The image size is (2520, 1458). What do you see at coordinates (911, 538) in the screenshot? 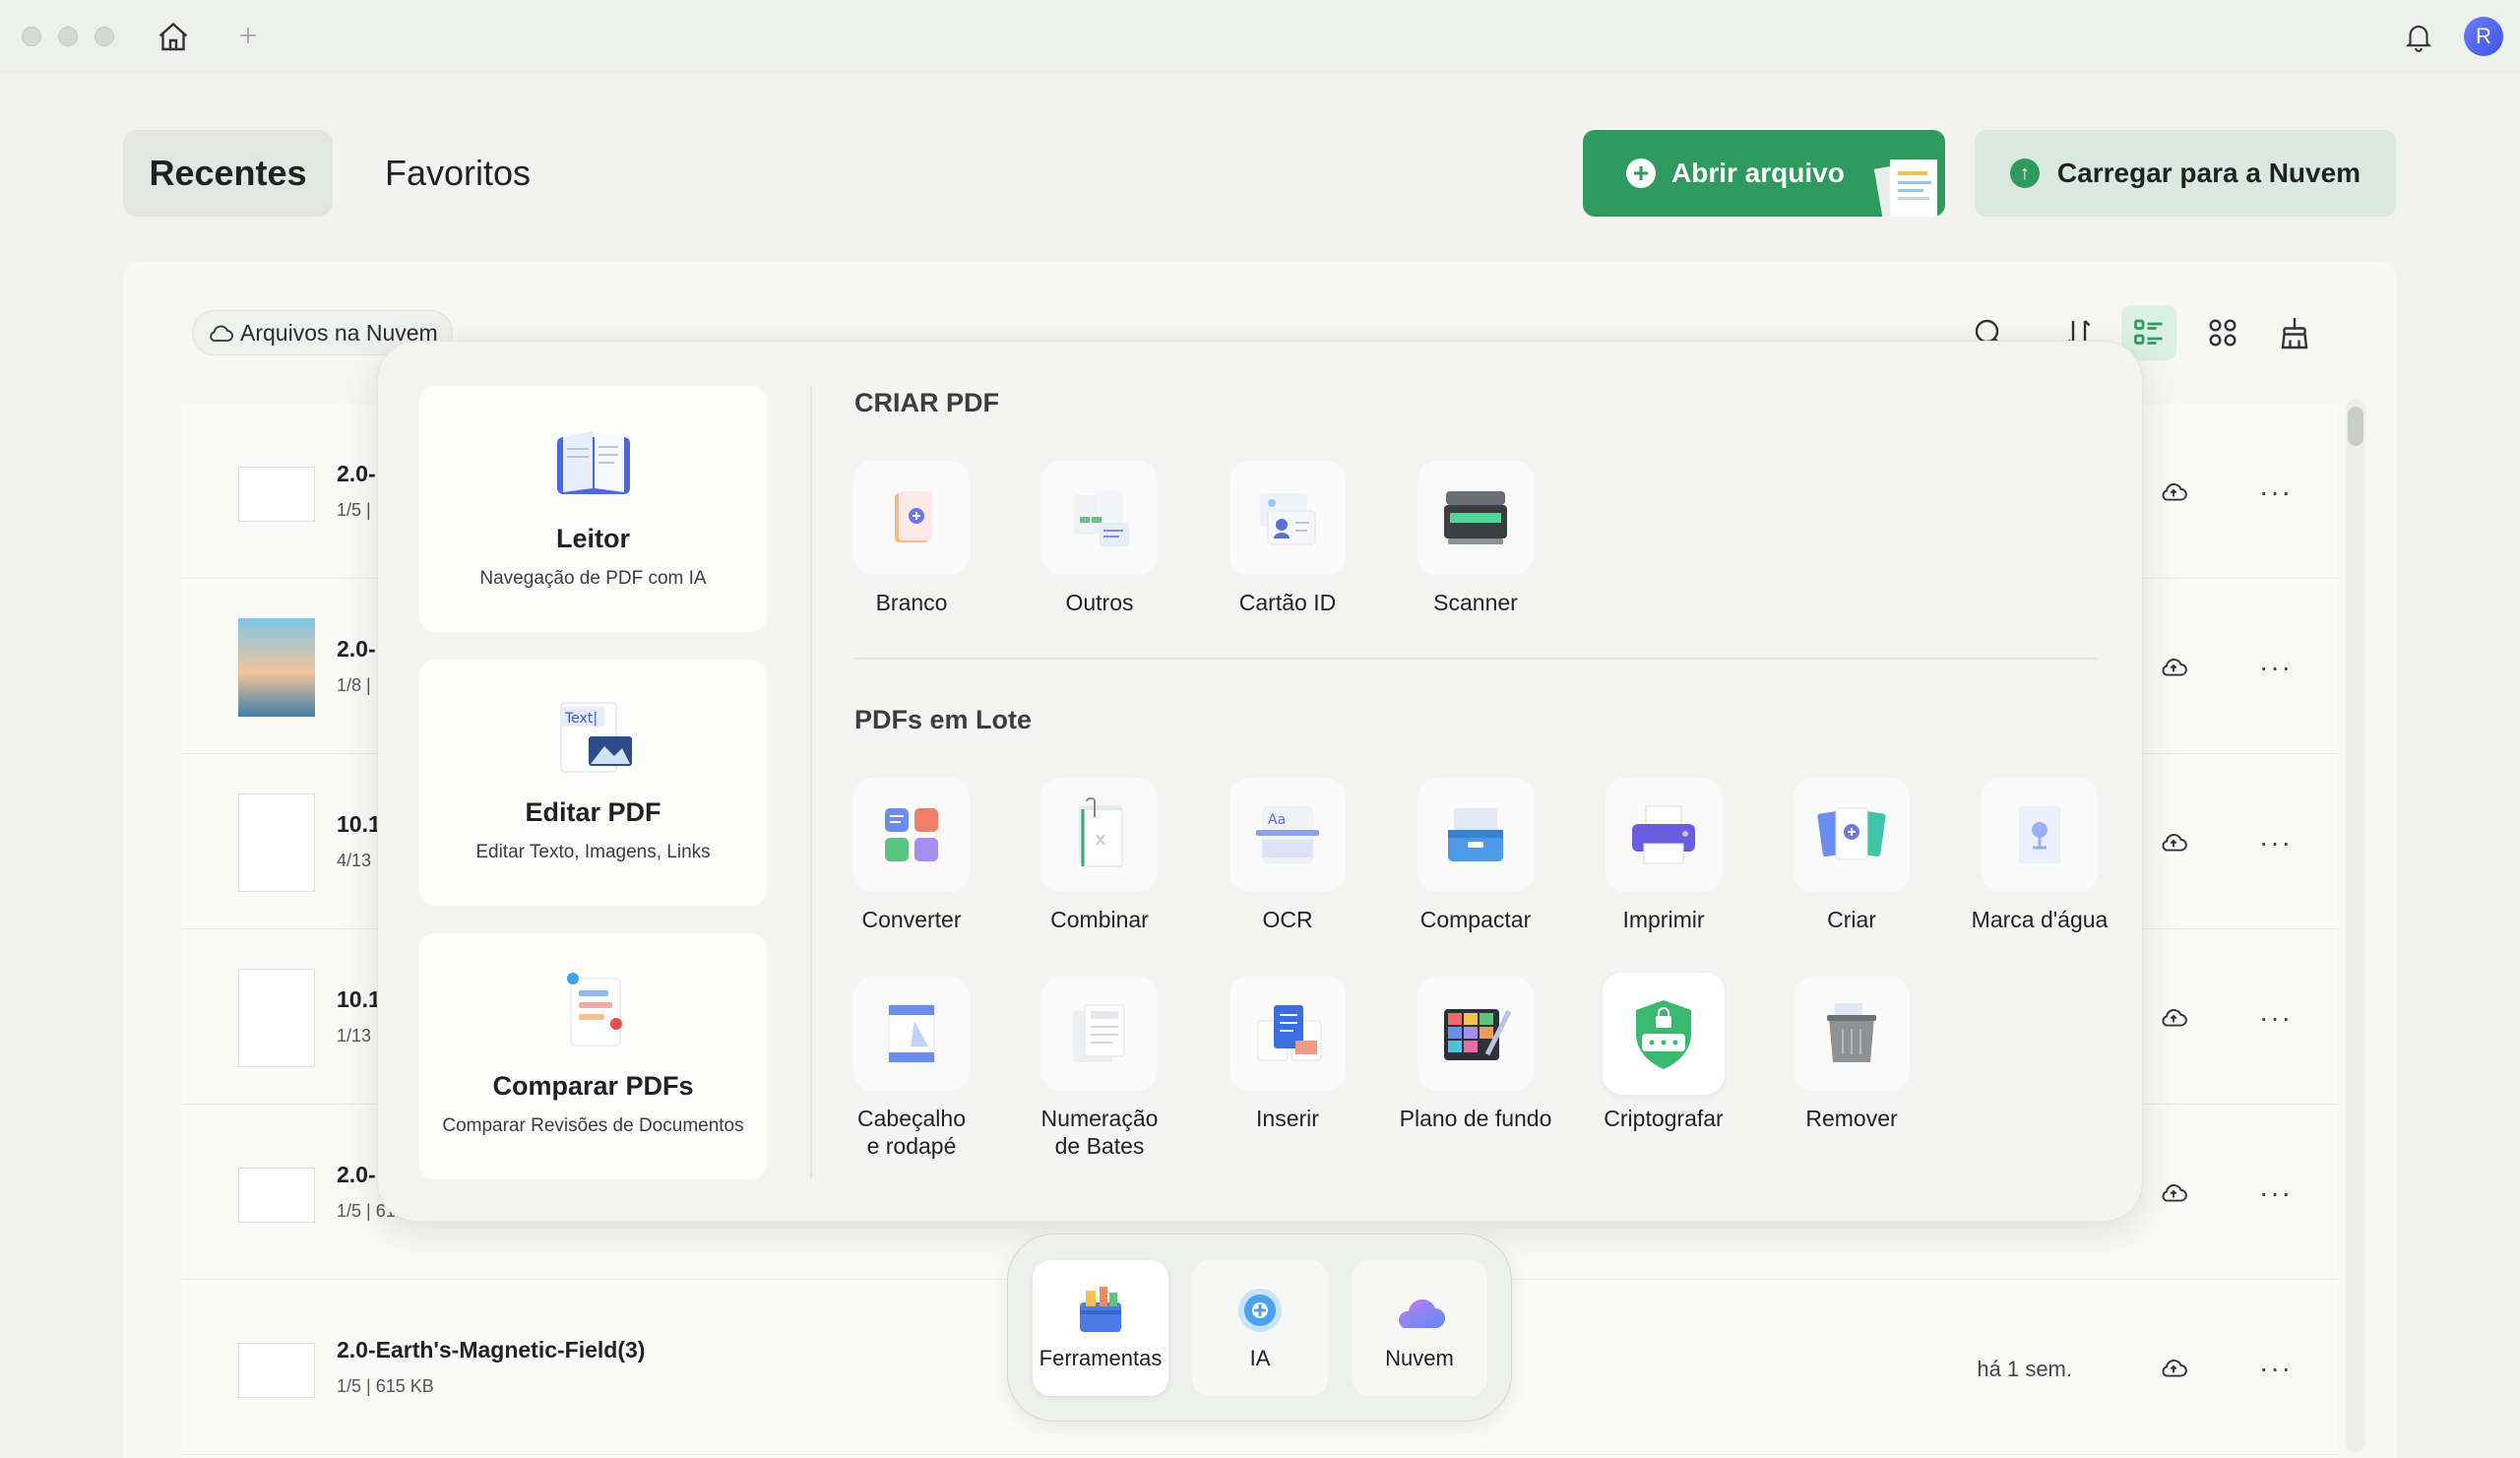
I see `tool-branco: Branco` at bounding box center [911, 538].